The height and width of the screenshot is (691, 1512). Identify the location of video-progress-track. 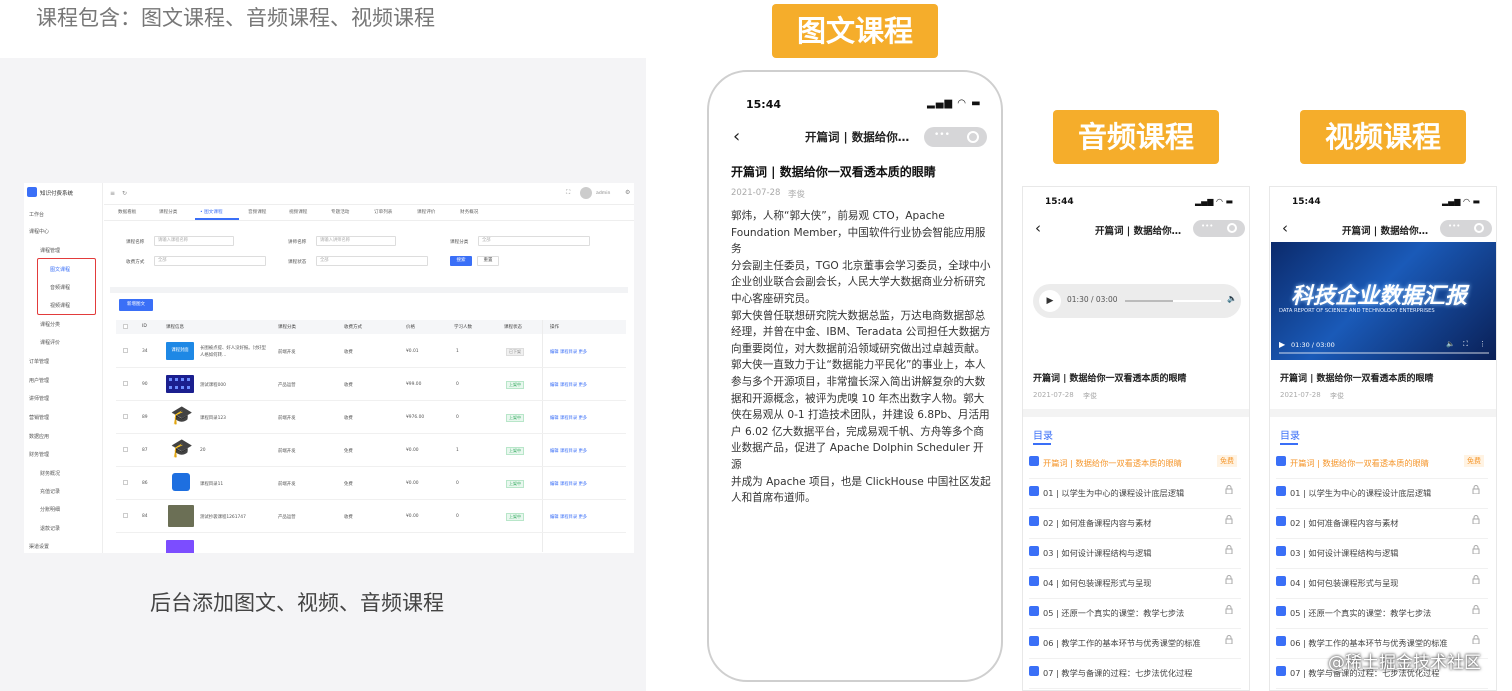
(1384, 353).